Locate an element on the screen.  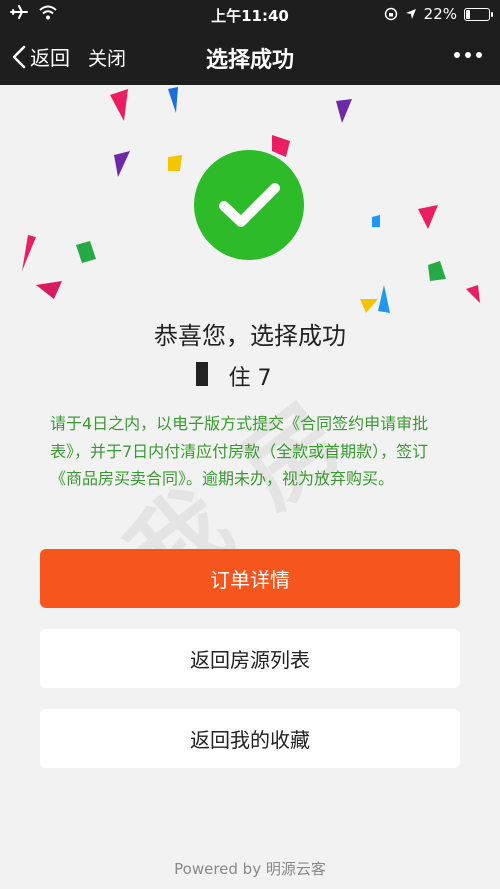
success-headline: 恭喜您，选择成功 is located at coordinates (250, 336).